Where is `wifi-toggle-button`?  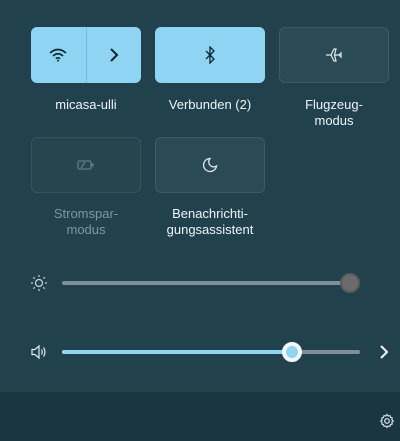 wifi-toggle-button is located at coordinates (58, 55).